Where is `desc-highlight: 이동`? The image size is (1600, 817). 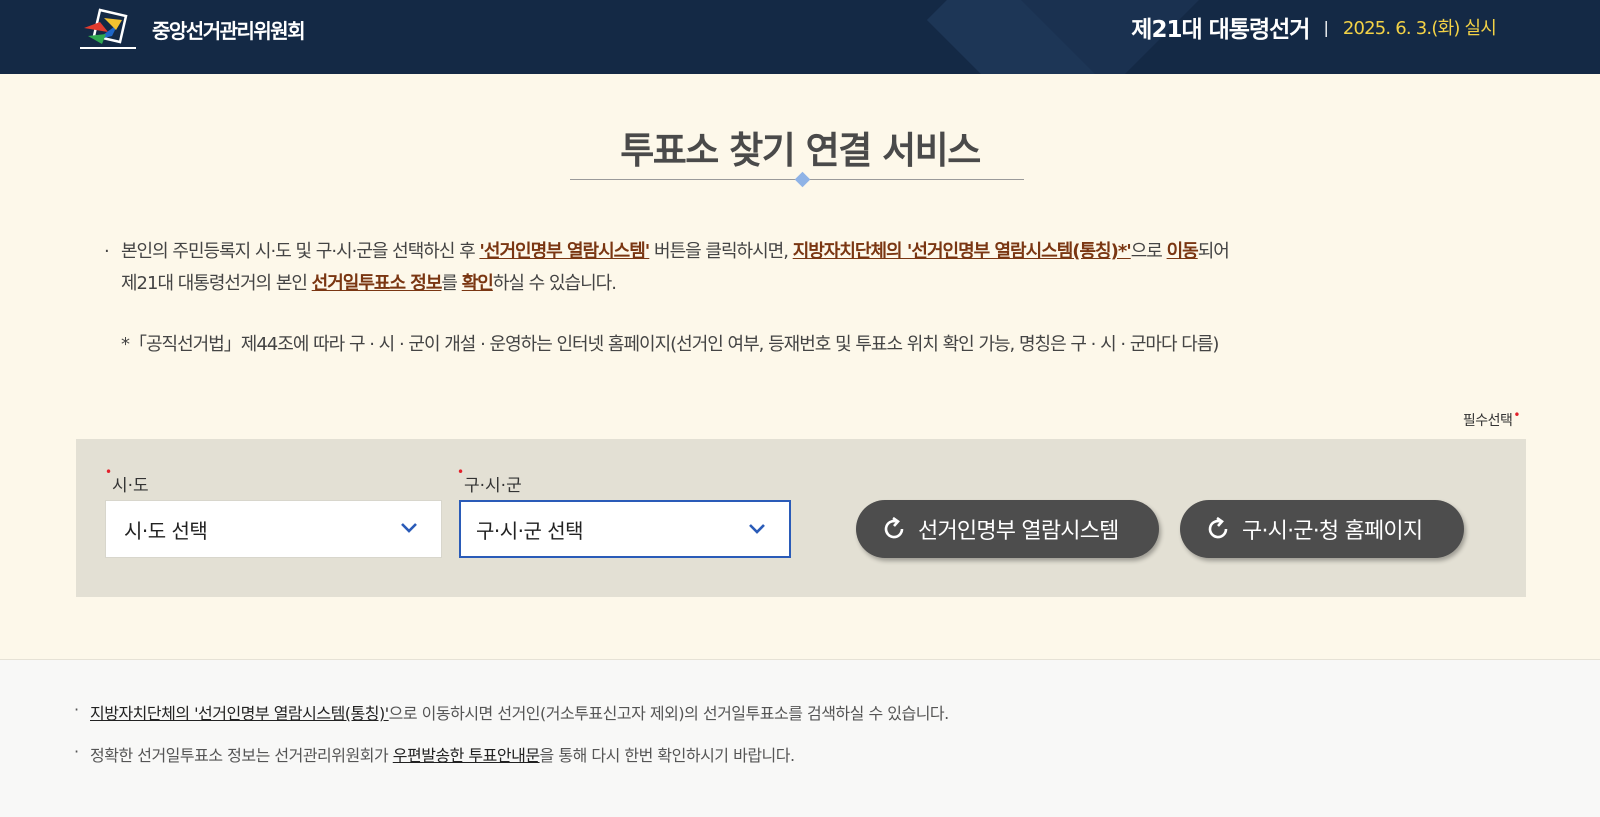 desc-highlight: 이동 is located at coordinates (1182, 251).